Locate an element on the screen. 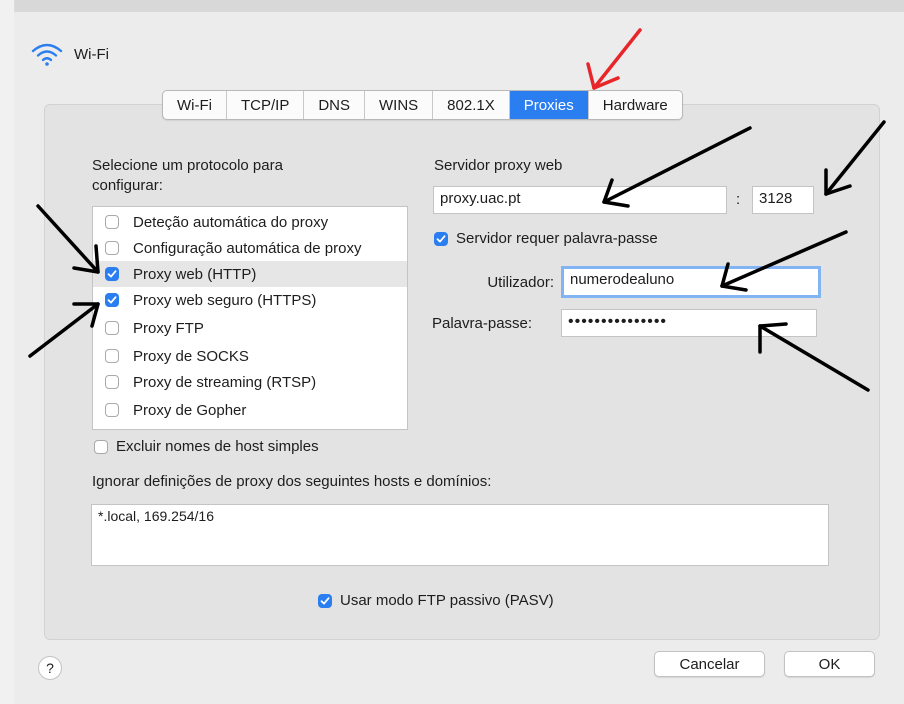 The image size is (904, 704). requires-password-option: Servidor requer palavra-passe is located at coordinates (546, 238).